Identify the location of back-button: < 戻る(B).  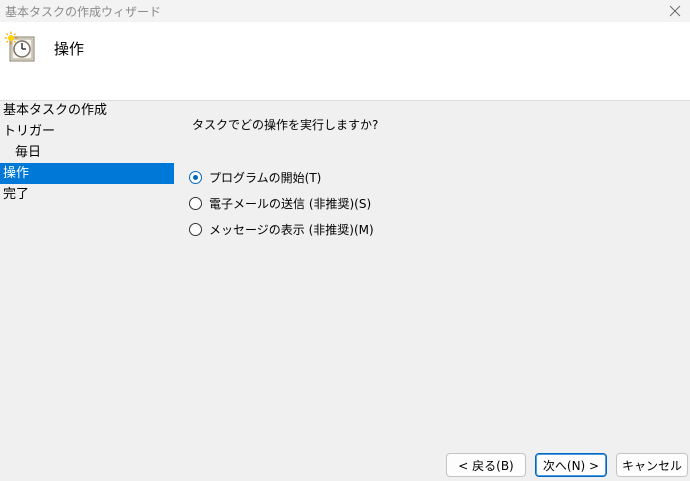
(486, 465).